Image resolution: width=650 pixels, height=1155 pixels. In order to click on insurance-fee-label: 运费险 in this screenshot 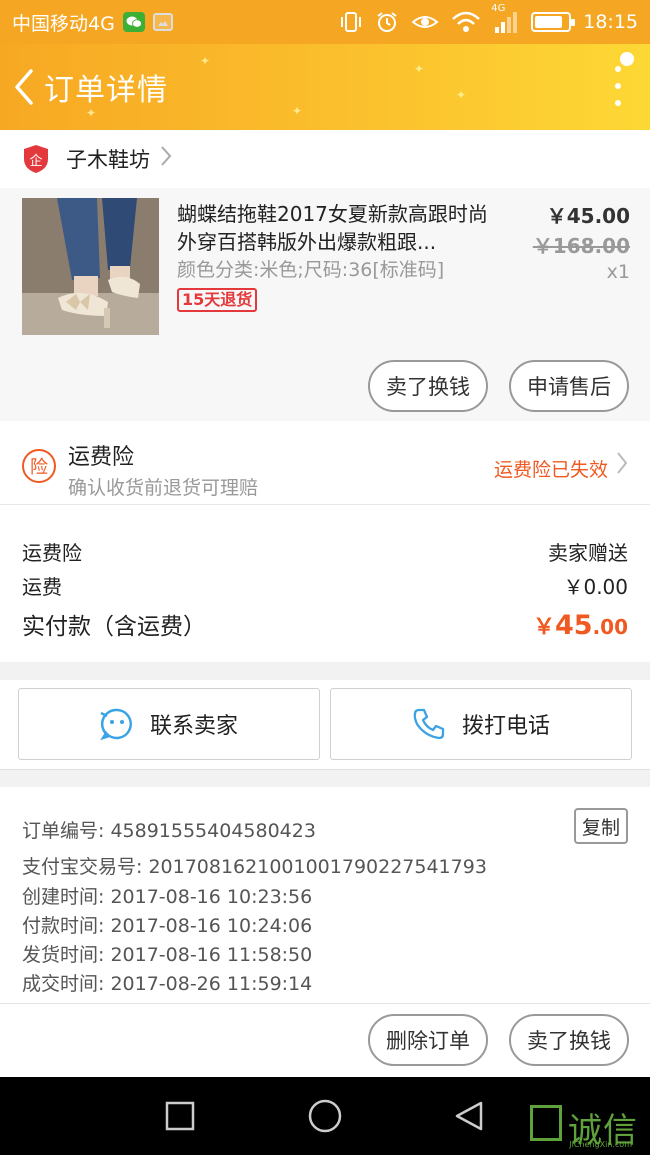, I will do `click(52, 553)`.